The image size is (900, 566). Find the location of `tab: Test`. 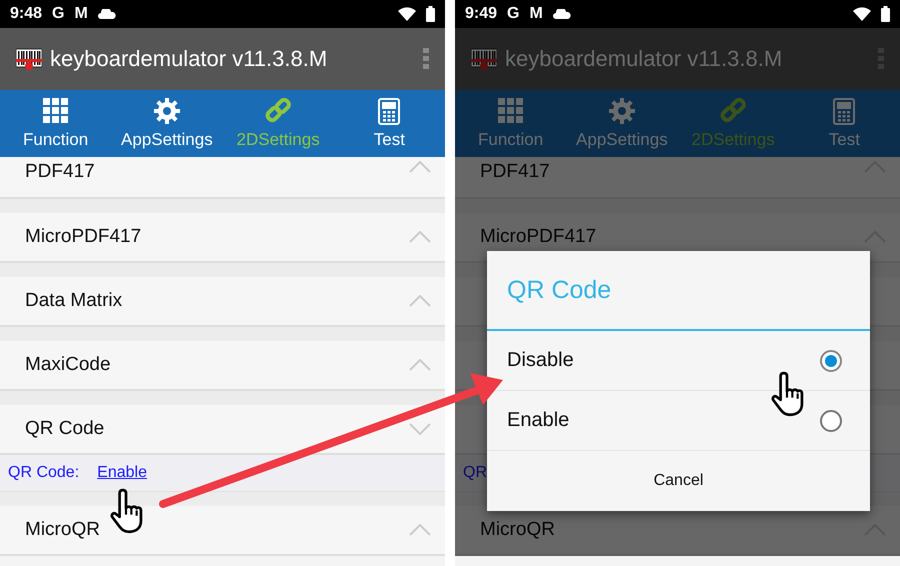

tab: Test is located at coordinates (389, 123).